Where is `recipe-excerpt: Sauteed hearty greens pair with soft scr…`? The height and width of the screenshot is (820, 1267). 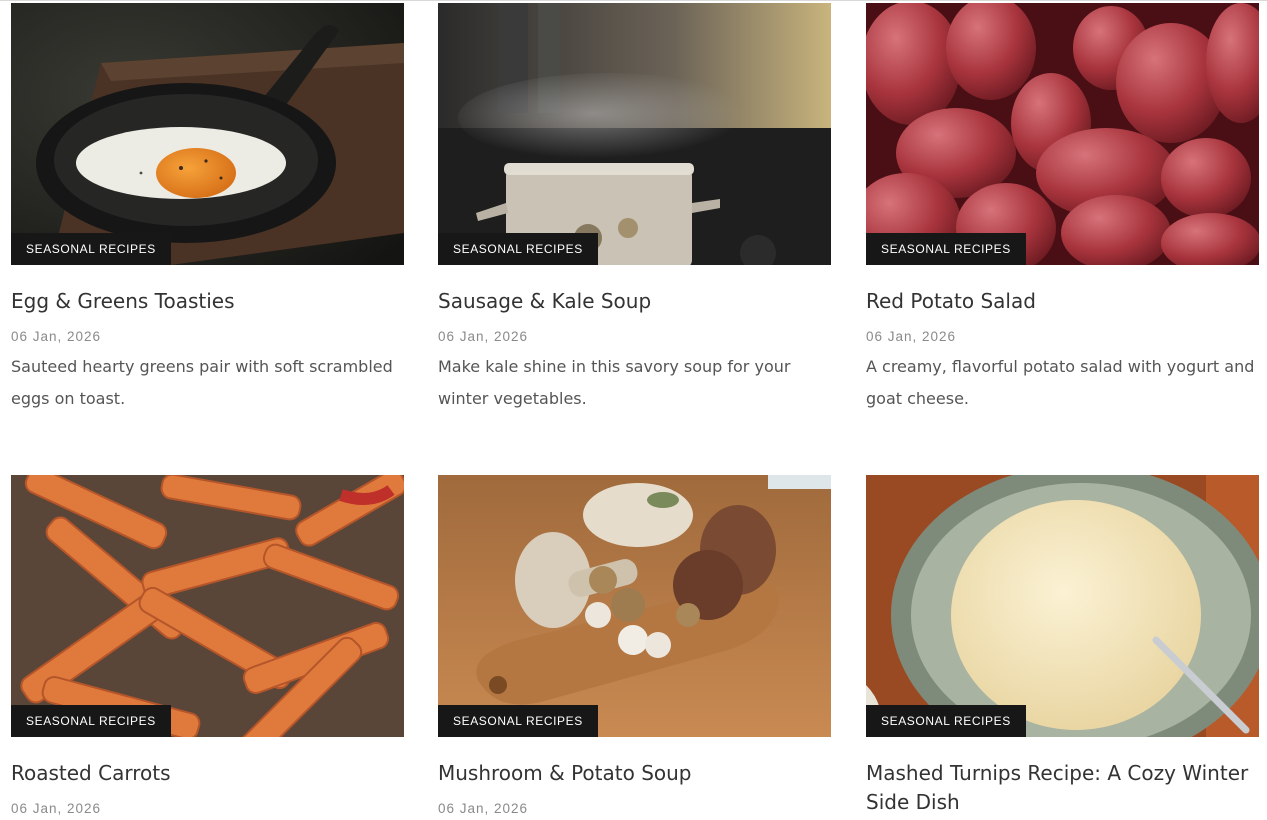
recipe-excerpt: Sauteed hearty greens pair with soft scr… is located at coordinates (202, 382).